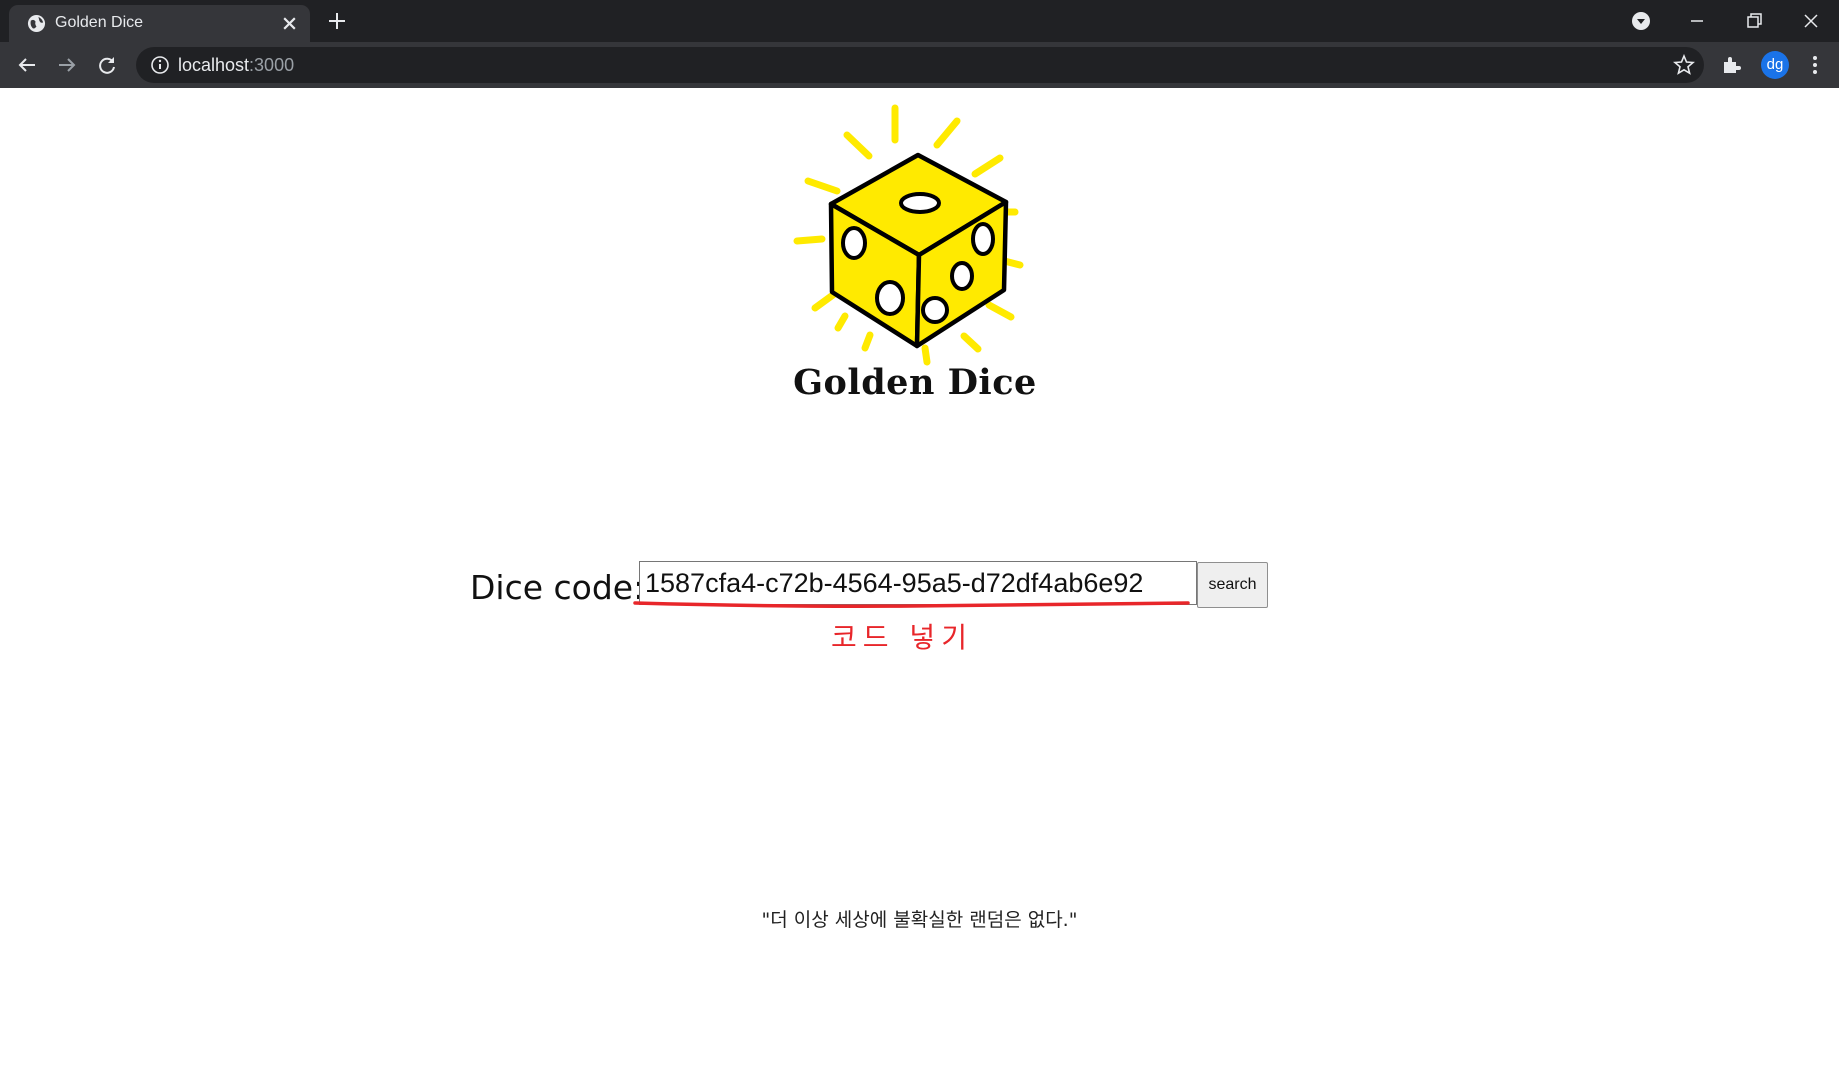  What do you see at coordinates (1697, 21) in the screenshot?
I see `minimize-icon` at bounding box center [1697, 21].